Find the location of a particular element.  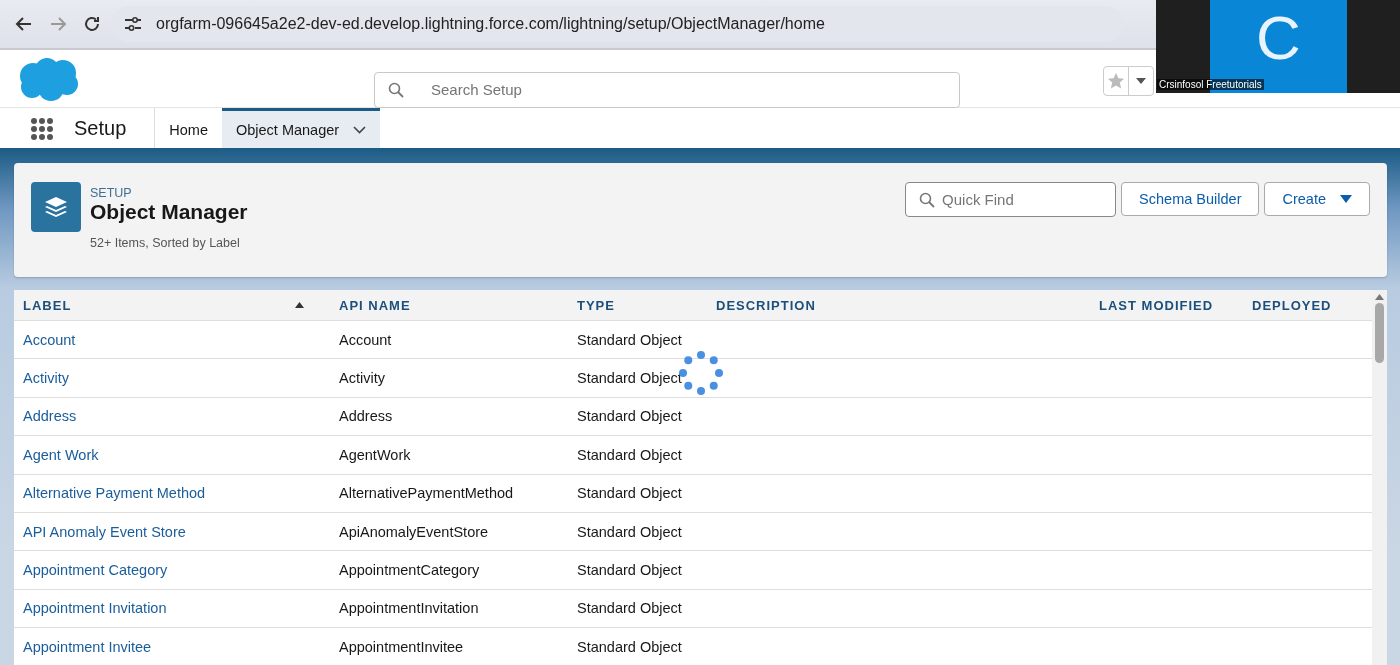

object-link: Agent Work is located at coordinates (172, 454).